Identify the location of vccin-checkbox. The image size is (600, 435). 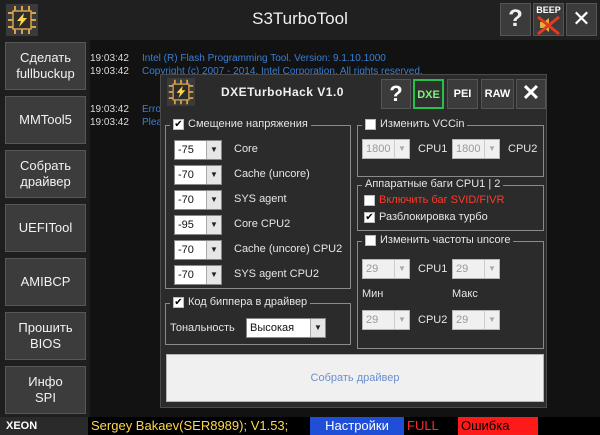
(370, 124).